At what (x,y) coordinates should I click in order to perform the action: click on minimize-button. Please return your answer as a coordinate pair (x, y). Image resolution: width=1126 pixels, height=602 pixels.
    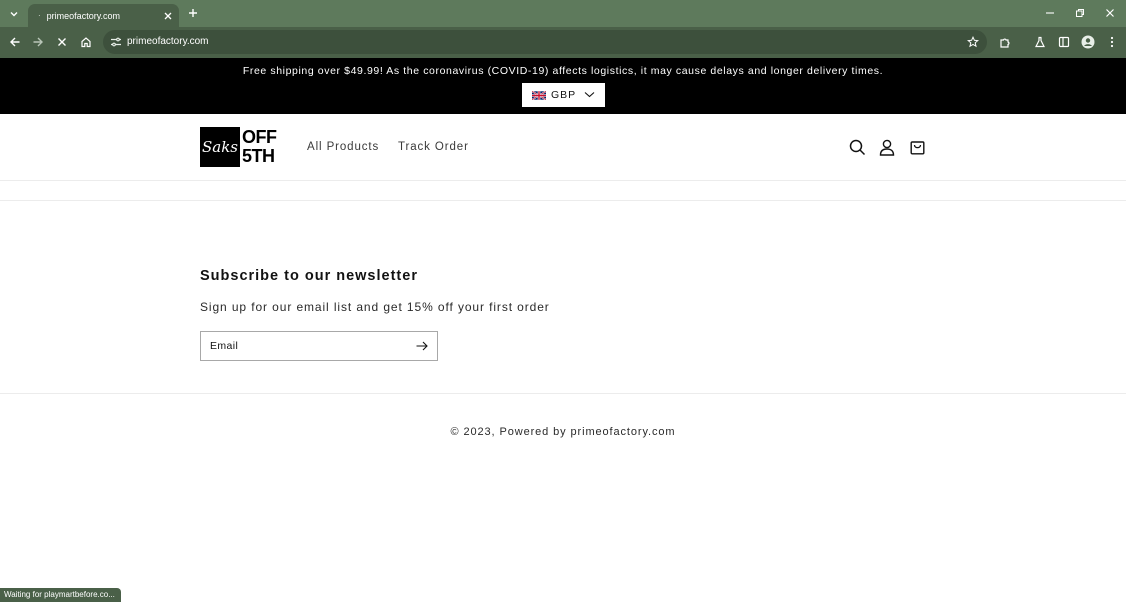
    Looking at the image, I should click on (1050, 13).